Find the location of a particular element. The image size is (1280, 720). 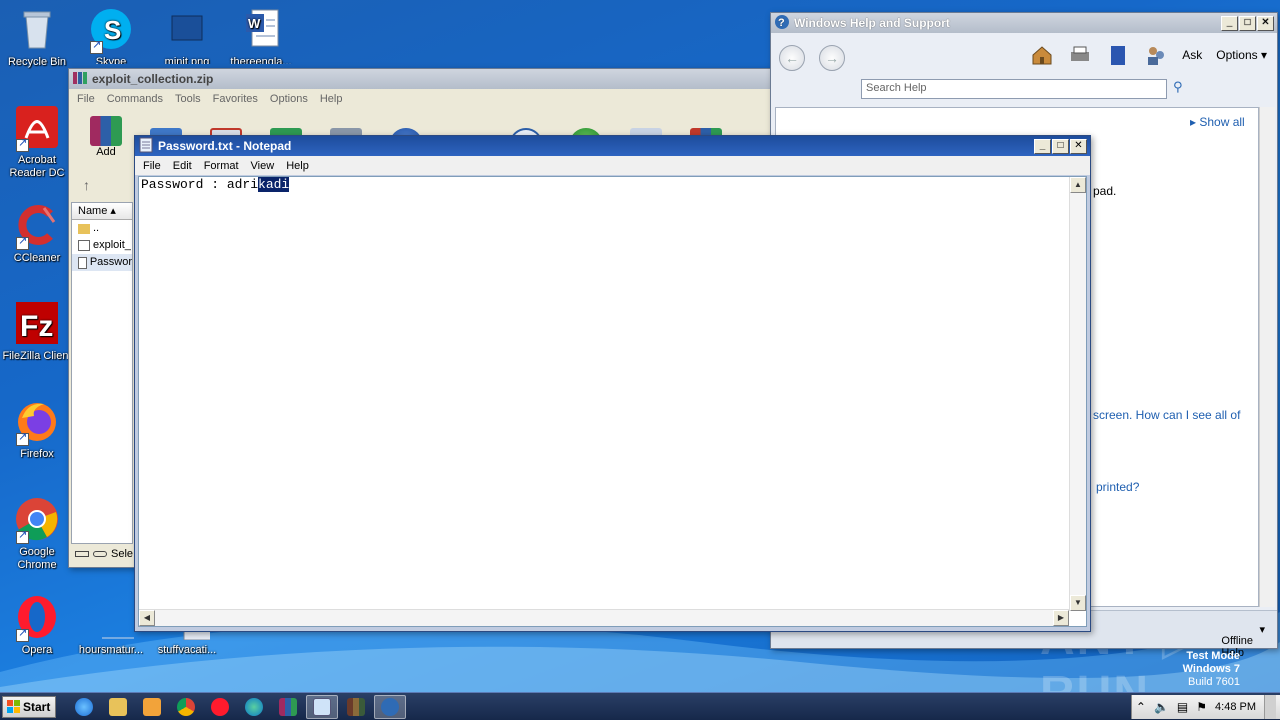

notepad-menu-view: View is located at coordinates (263, 166).